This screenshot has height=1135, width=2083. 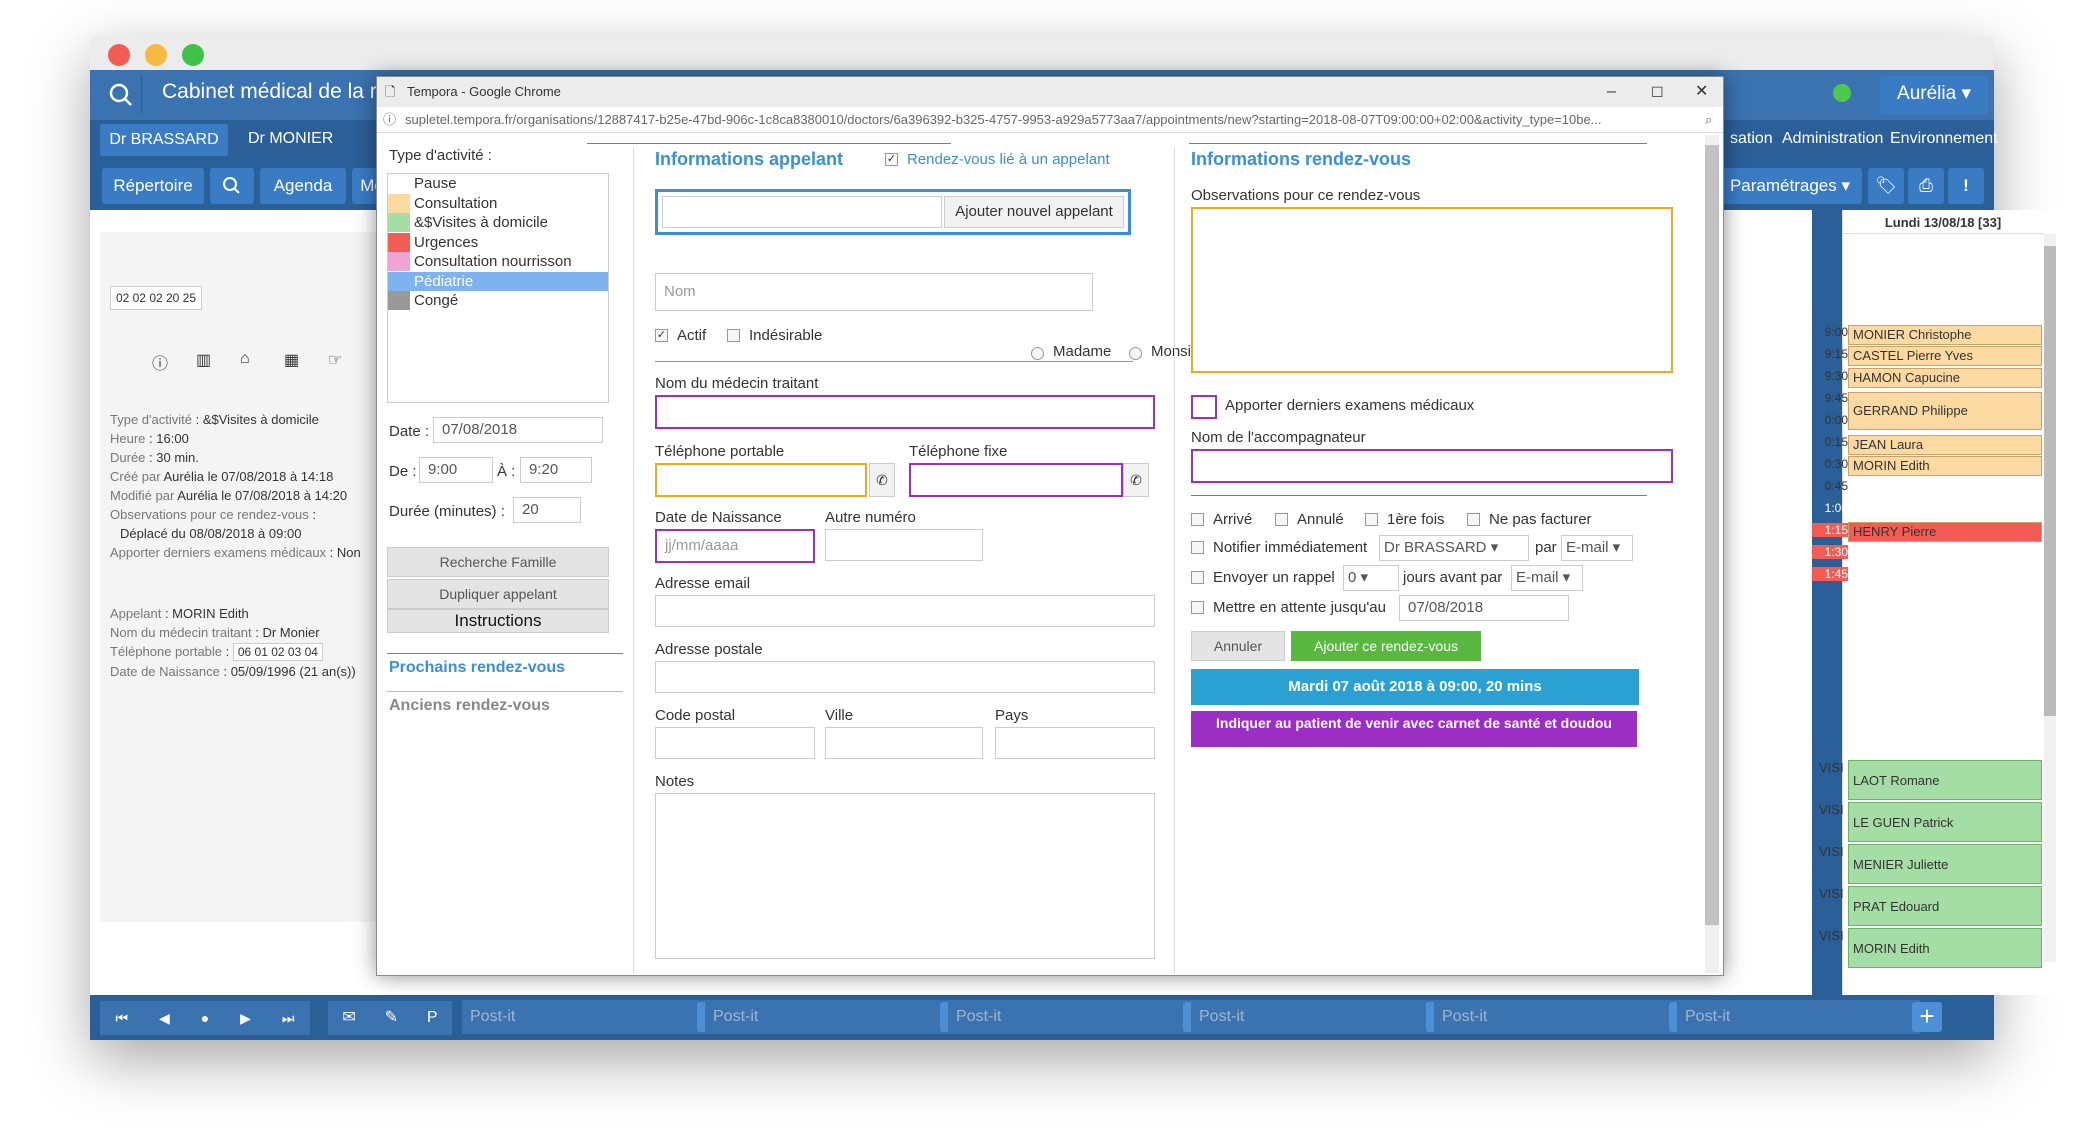 What do you see at coordinates (498, 242) in the screenshot?
I see `activity-item: Urgences` at bounding box center [498, 242].